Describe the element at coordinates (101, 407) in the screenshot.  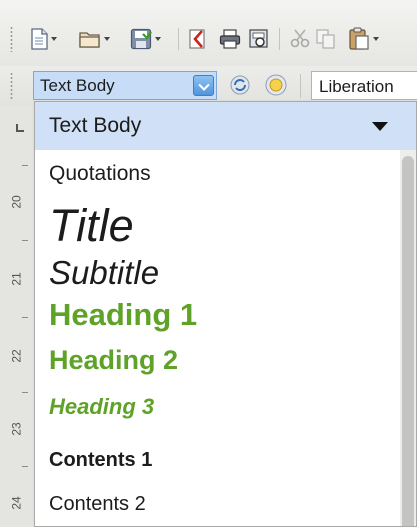
I see `style-option-heading-3: Heading 3` at that location.